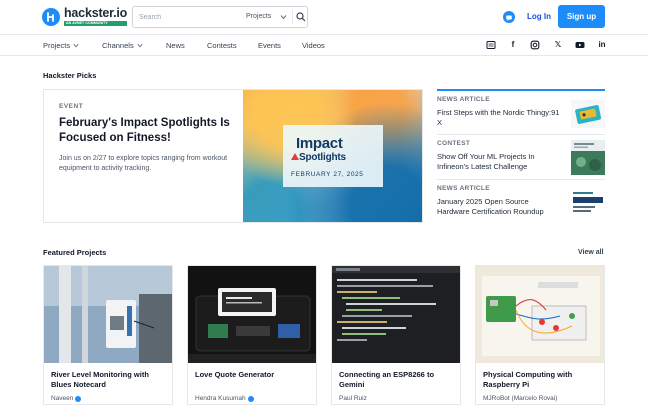  I want to click on nav-item-news: News, so click(175, 45).